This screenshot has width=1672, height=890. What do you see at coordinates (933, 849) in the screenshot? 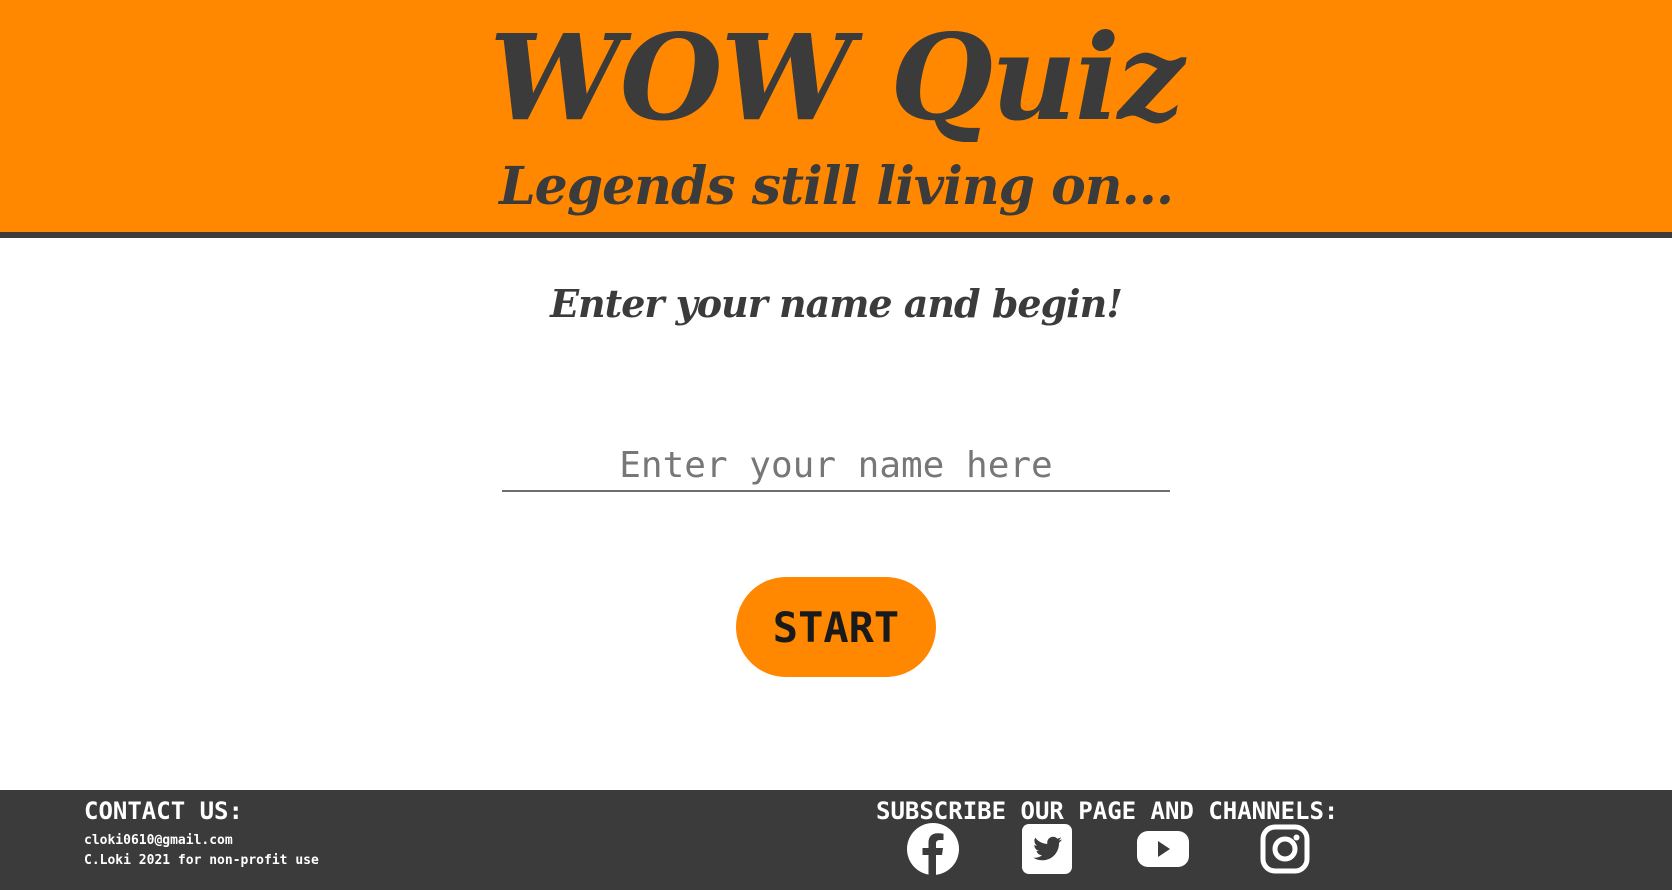
I see `facebook-icon` at bounding box center [933, 849].